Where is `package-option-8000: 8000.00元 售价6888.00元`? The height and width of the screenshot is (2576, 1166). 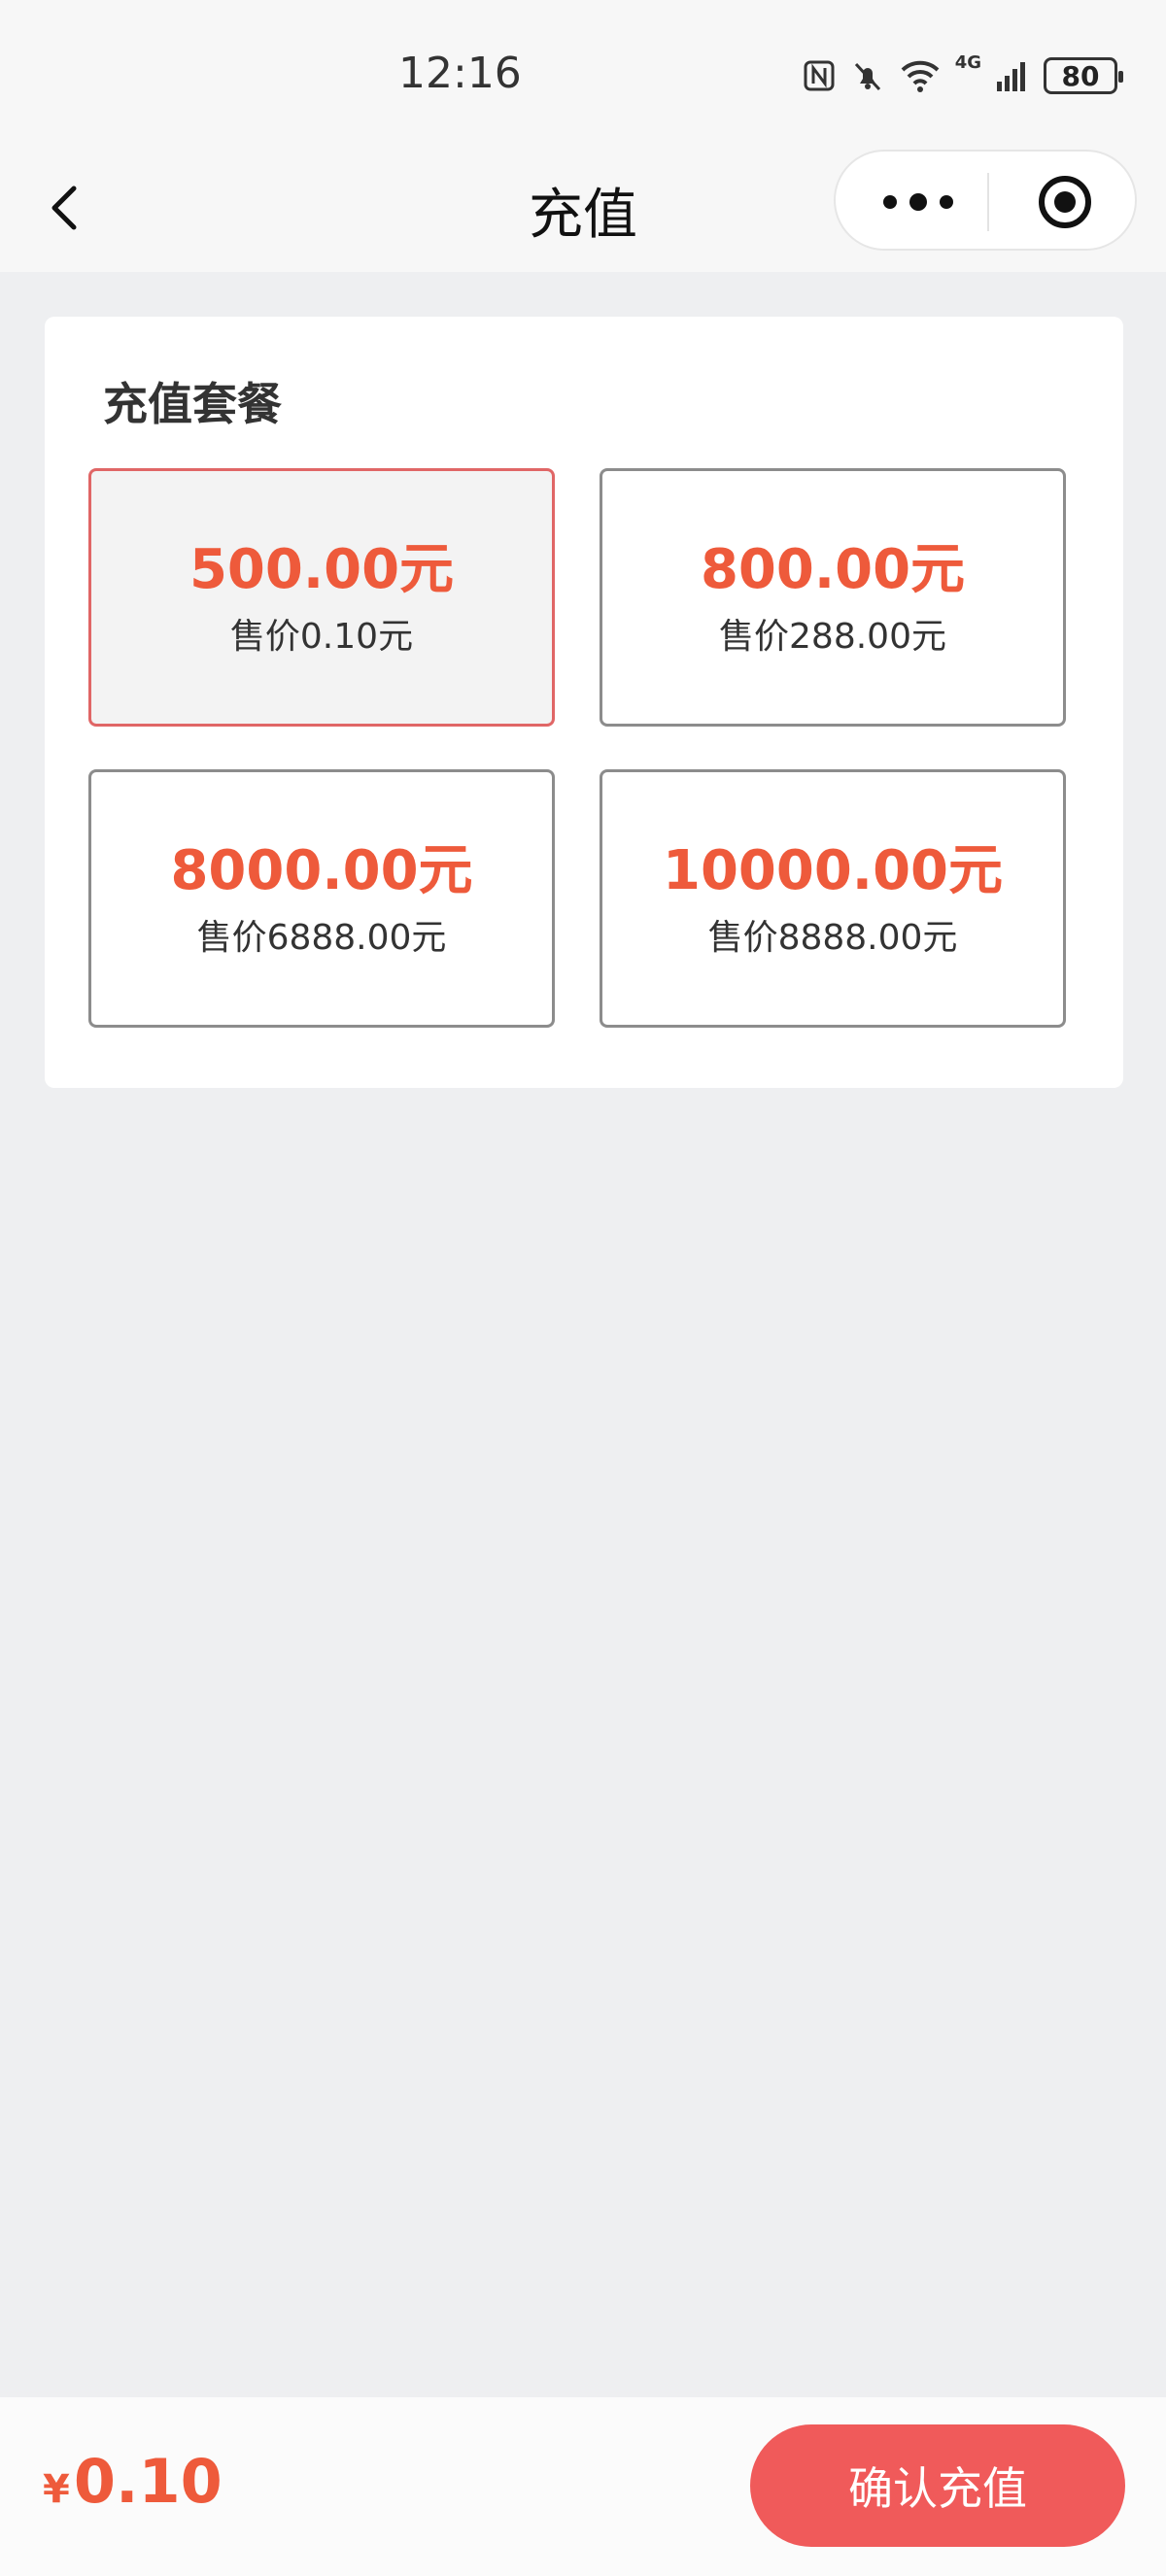 package-option-8000: 8000.00元 售价6888.00元 is located at coordinates (321, 898).